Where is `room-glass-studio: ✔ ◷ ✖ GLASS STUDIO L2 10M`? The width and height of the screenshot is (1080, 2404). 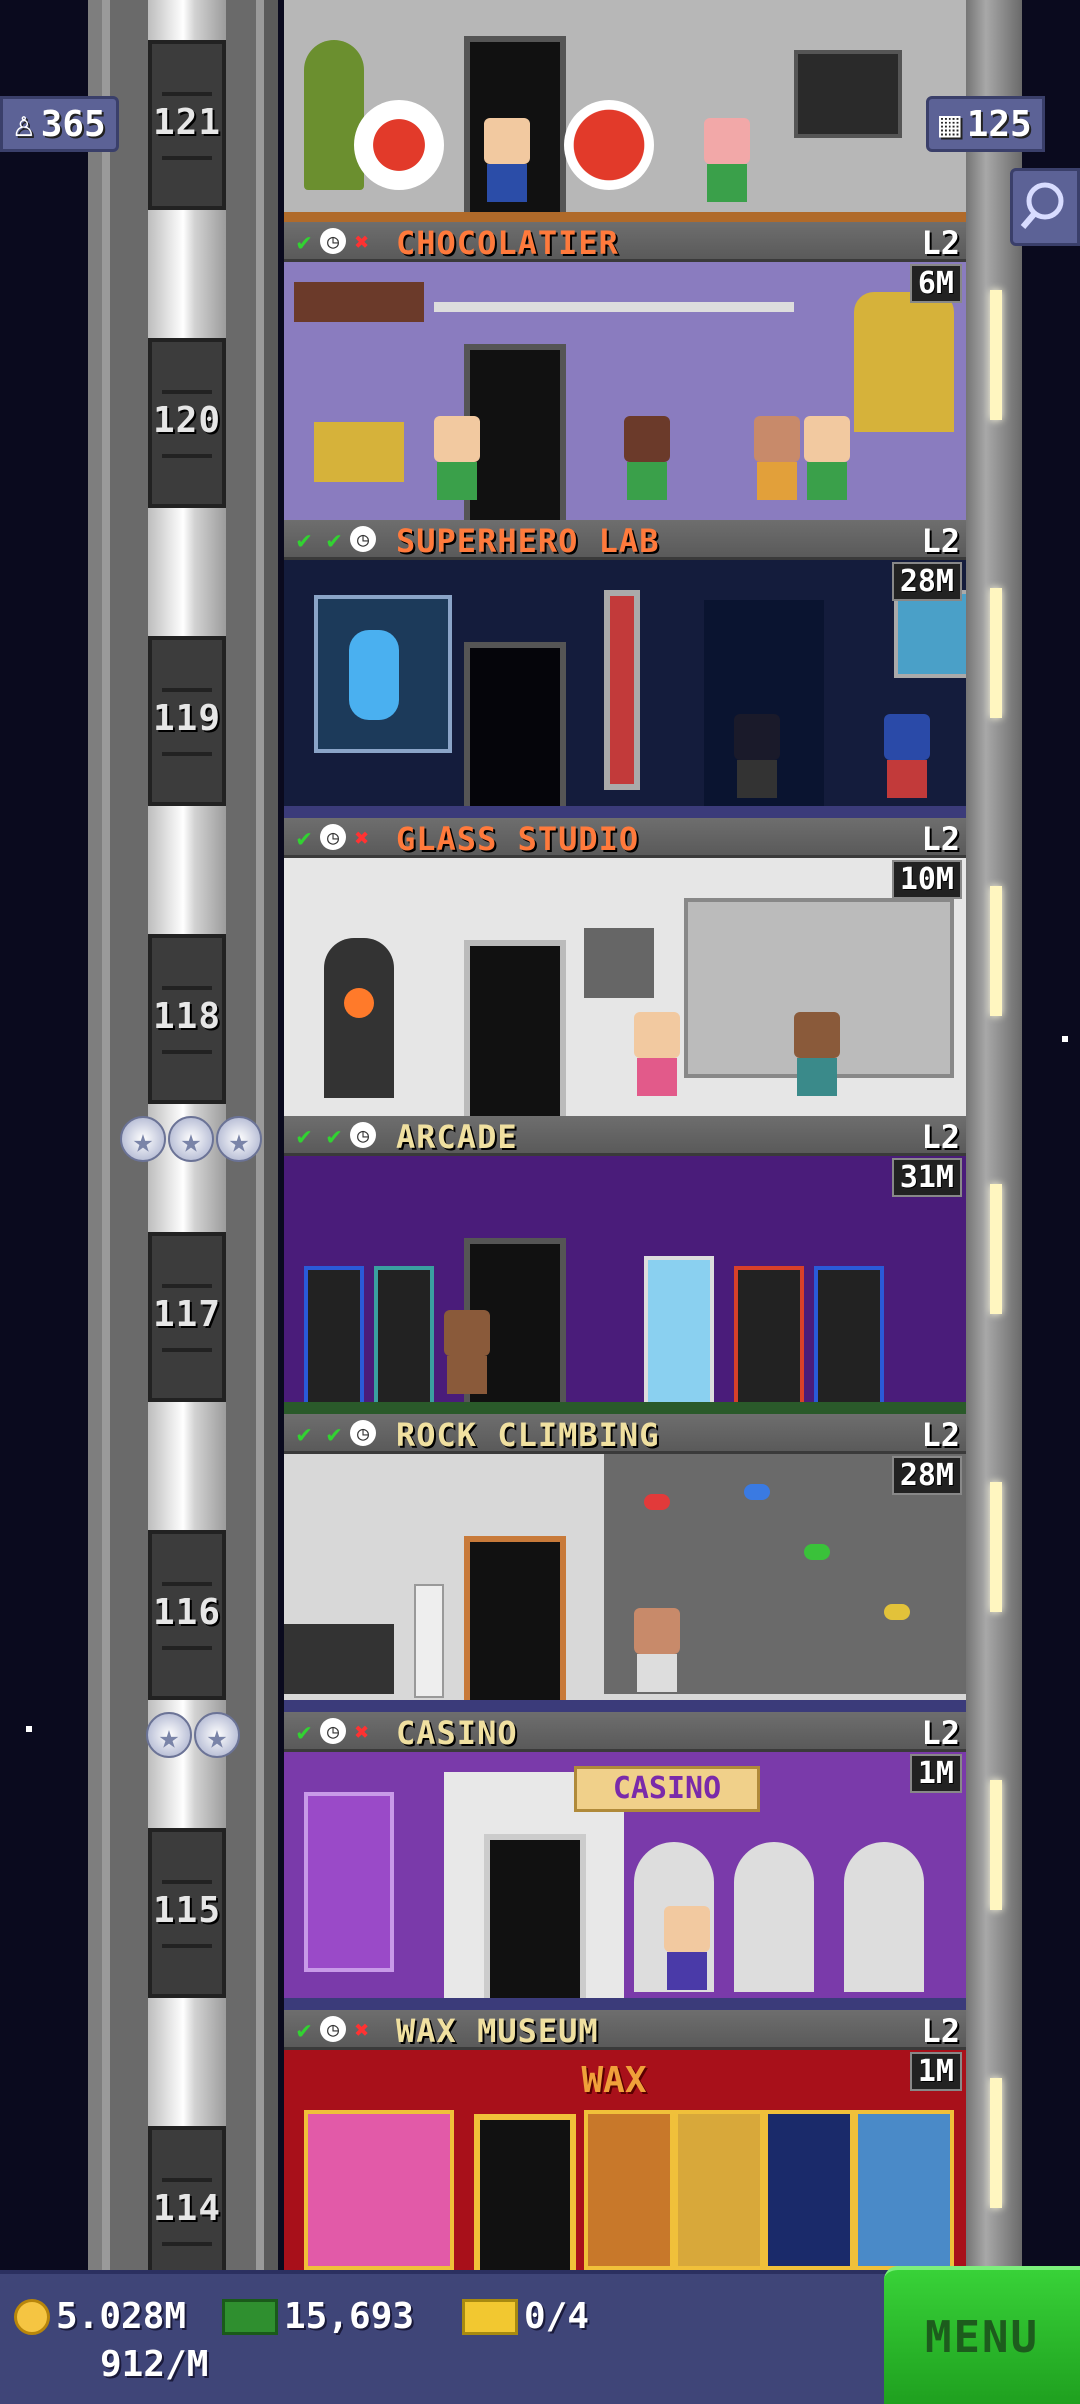
room-glass-studio: ✔ ◷ ✖ GLASS STUDIO L2 10M is located at coordinates (625, 967).